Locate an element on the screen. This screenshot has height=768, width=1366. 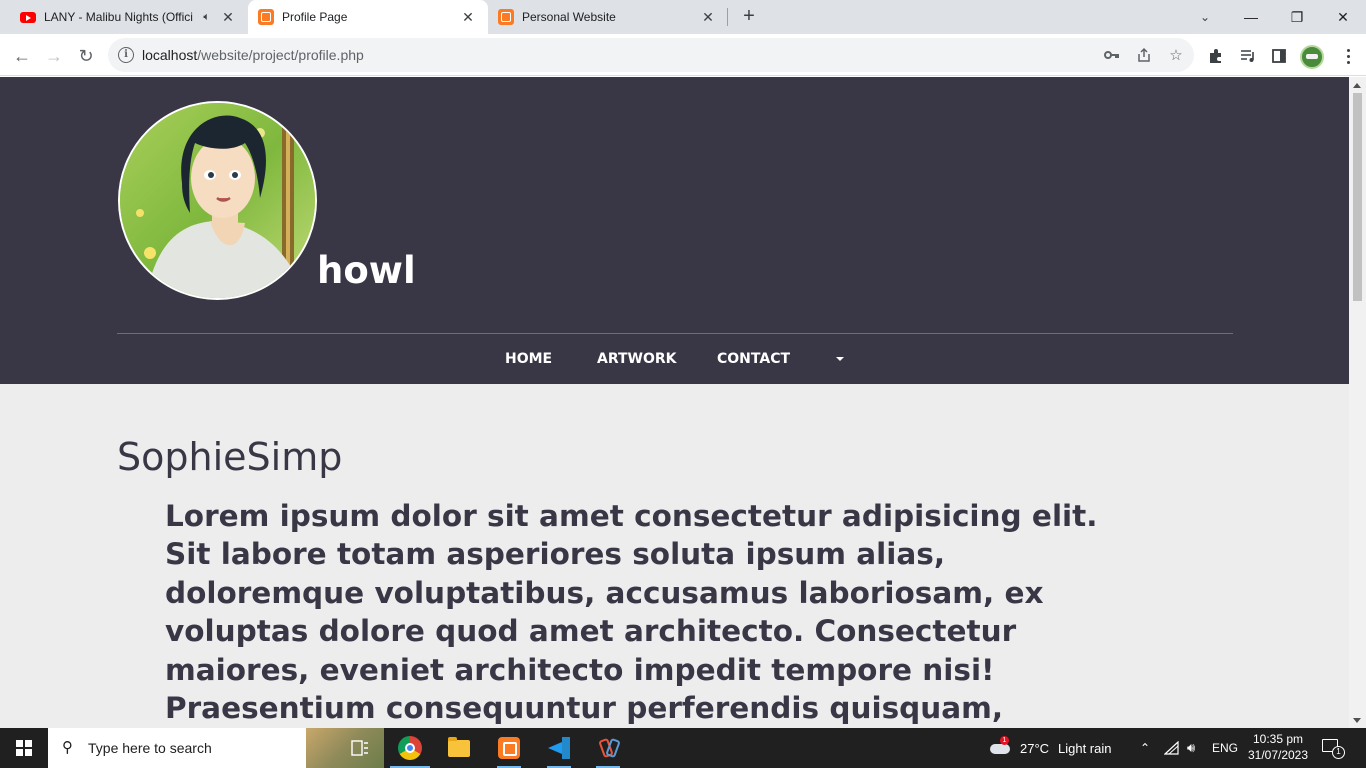
nav-home-link: HOME is located at coordinates (528, 359).